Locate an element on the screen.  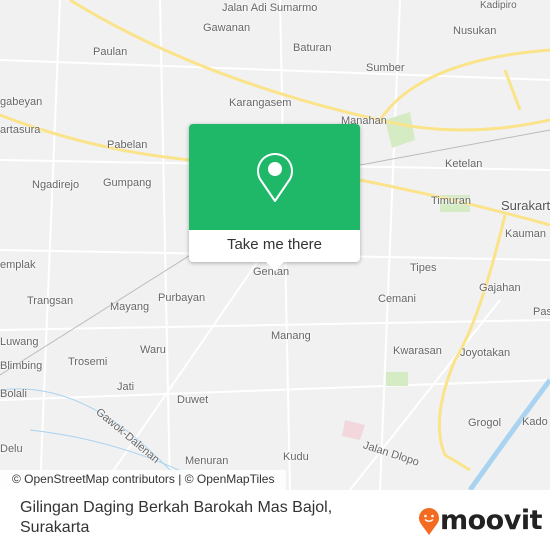
popup-header is located at coordinates (274, 177).